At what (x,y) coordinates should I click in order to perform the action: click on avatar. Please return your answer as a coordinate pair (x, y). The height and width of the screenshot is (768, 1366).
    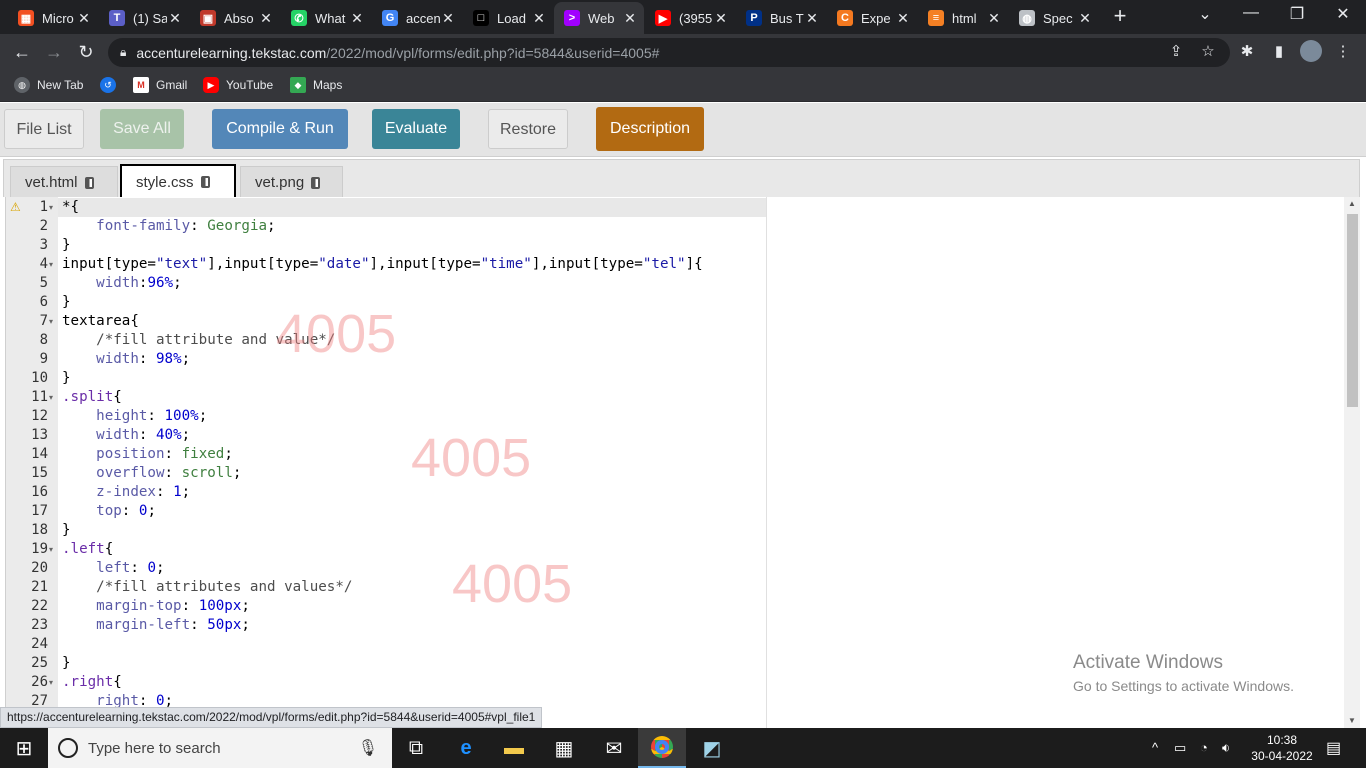
    Looking at the image, I should click on (1311, 53).